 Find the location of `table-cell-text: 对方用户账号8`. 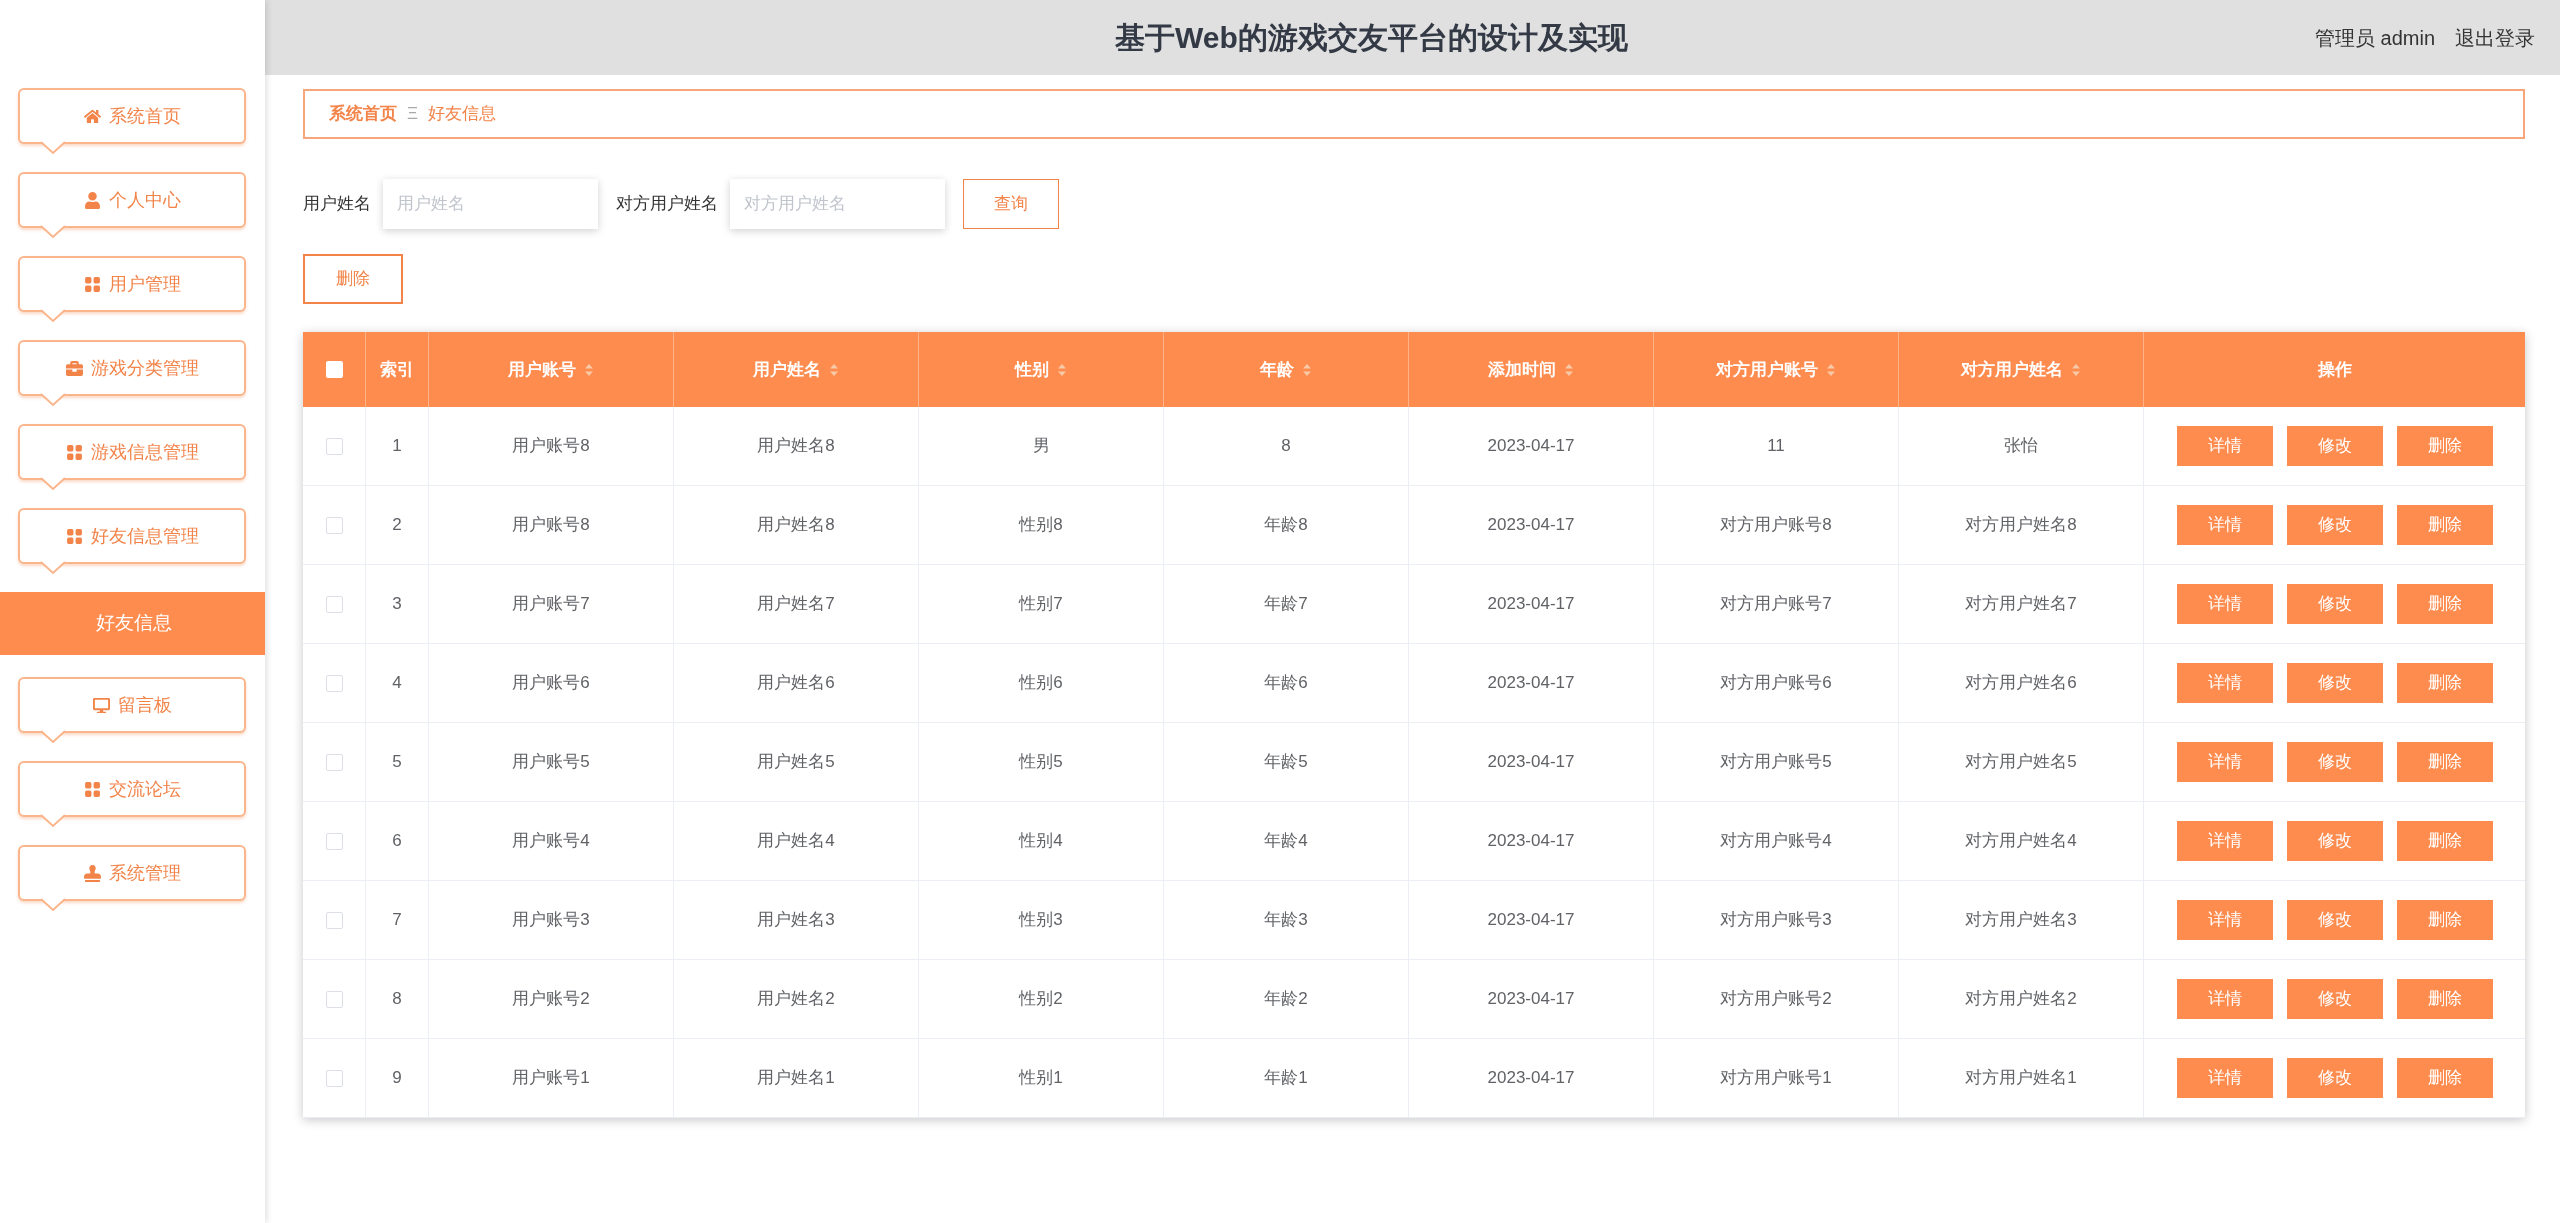

table-cell-text: 对方用户账号8 is located at coordinates (1776, 525).